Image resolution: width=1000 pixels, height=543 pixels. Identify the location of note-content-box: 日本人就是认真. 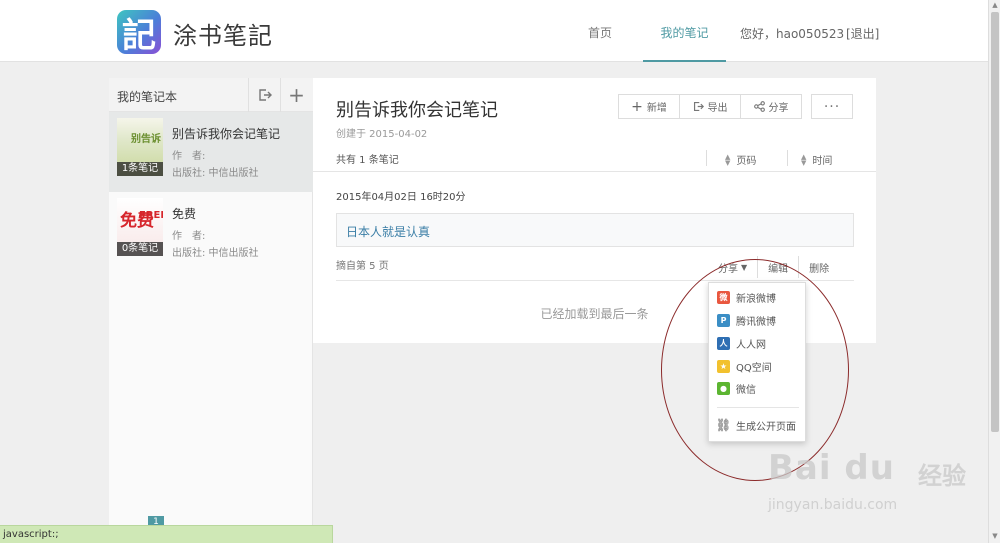
(595, 230).